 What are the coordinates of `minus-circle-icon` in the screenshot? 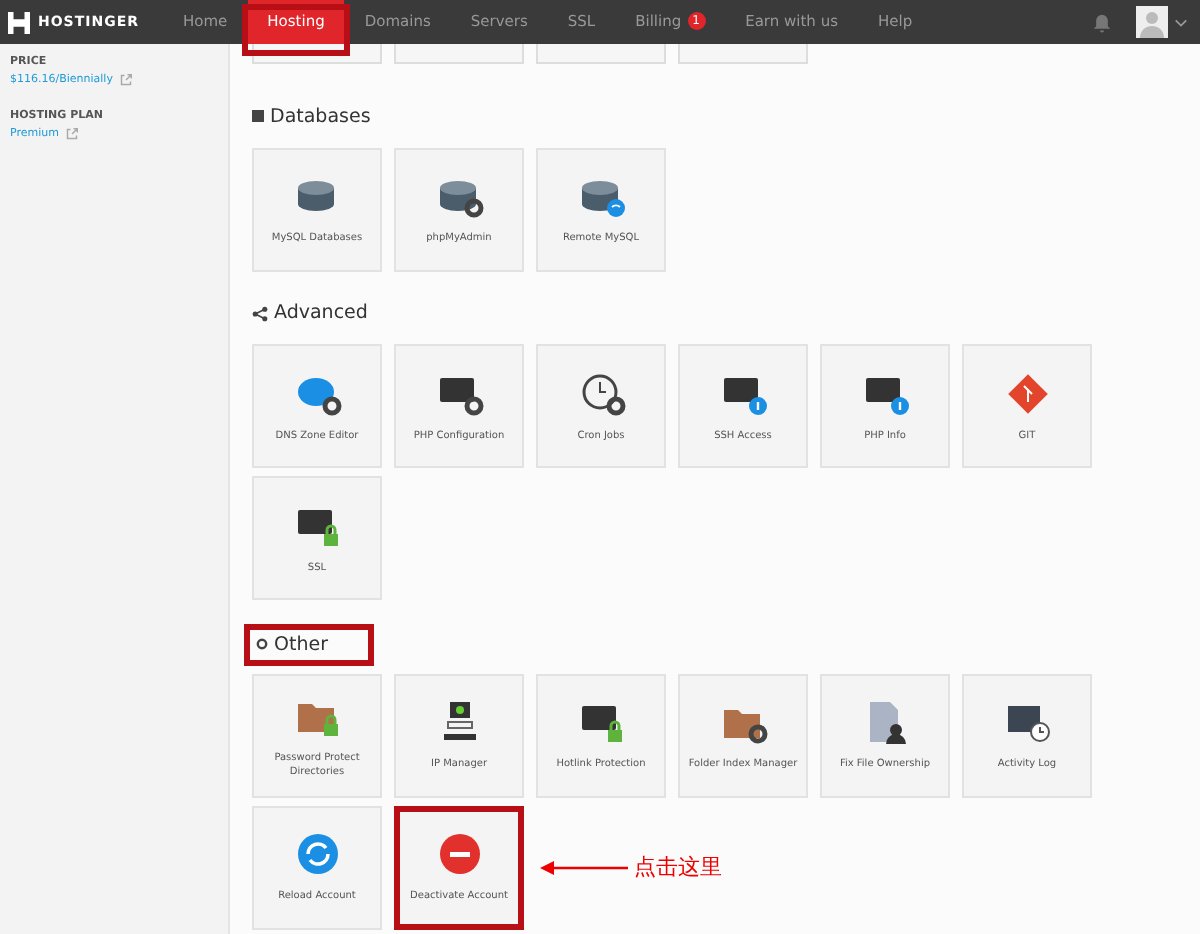 It's located at (459, 854).